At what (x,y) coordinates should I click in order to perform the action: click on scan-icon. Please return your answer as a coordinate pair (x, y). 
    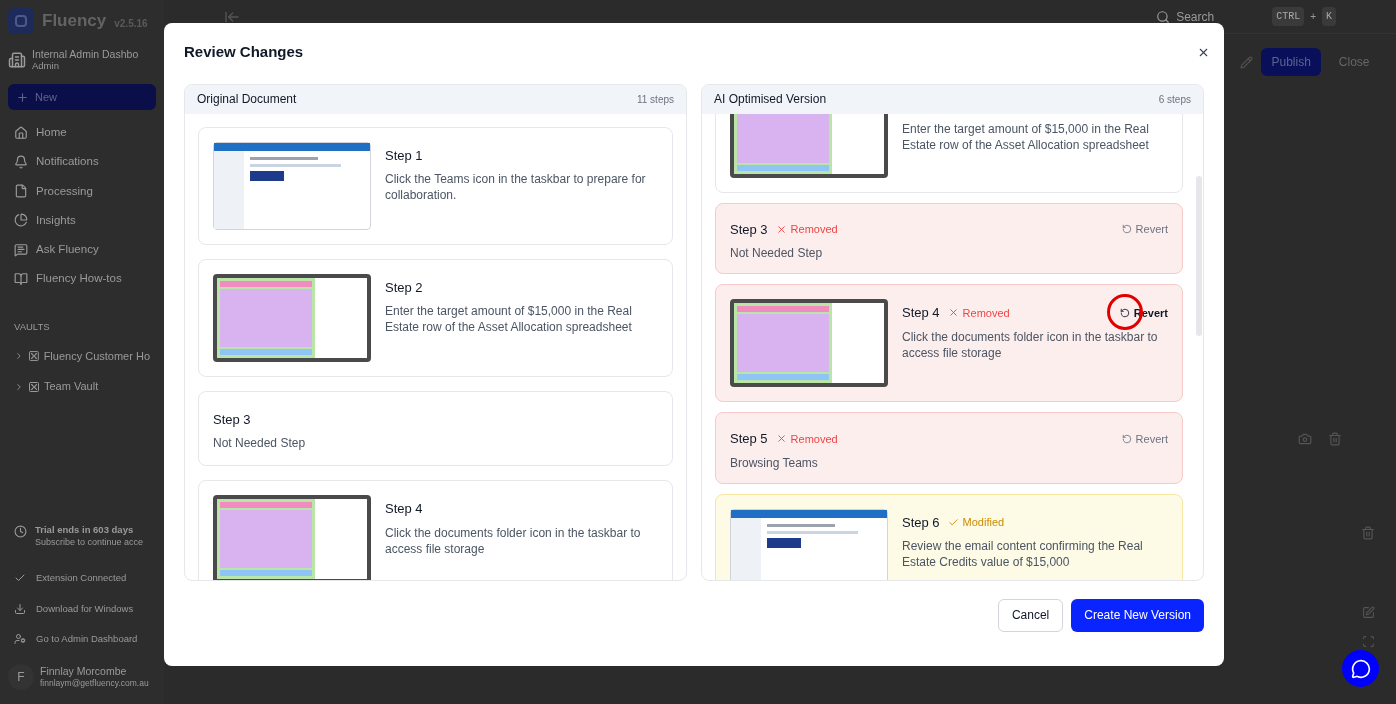
    Looking at the image, I should click on (1368, 641).